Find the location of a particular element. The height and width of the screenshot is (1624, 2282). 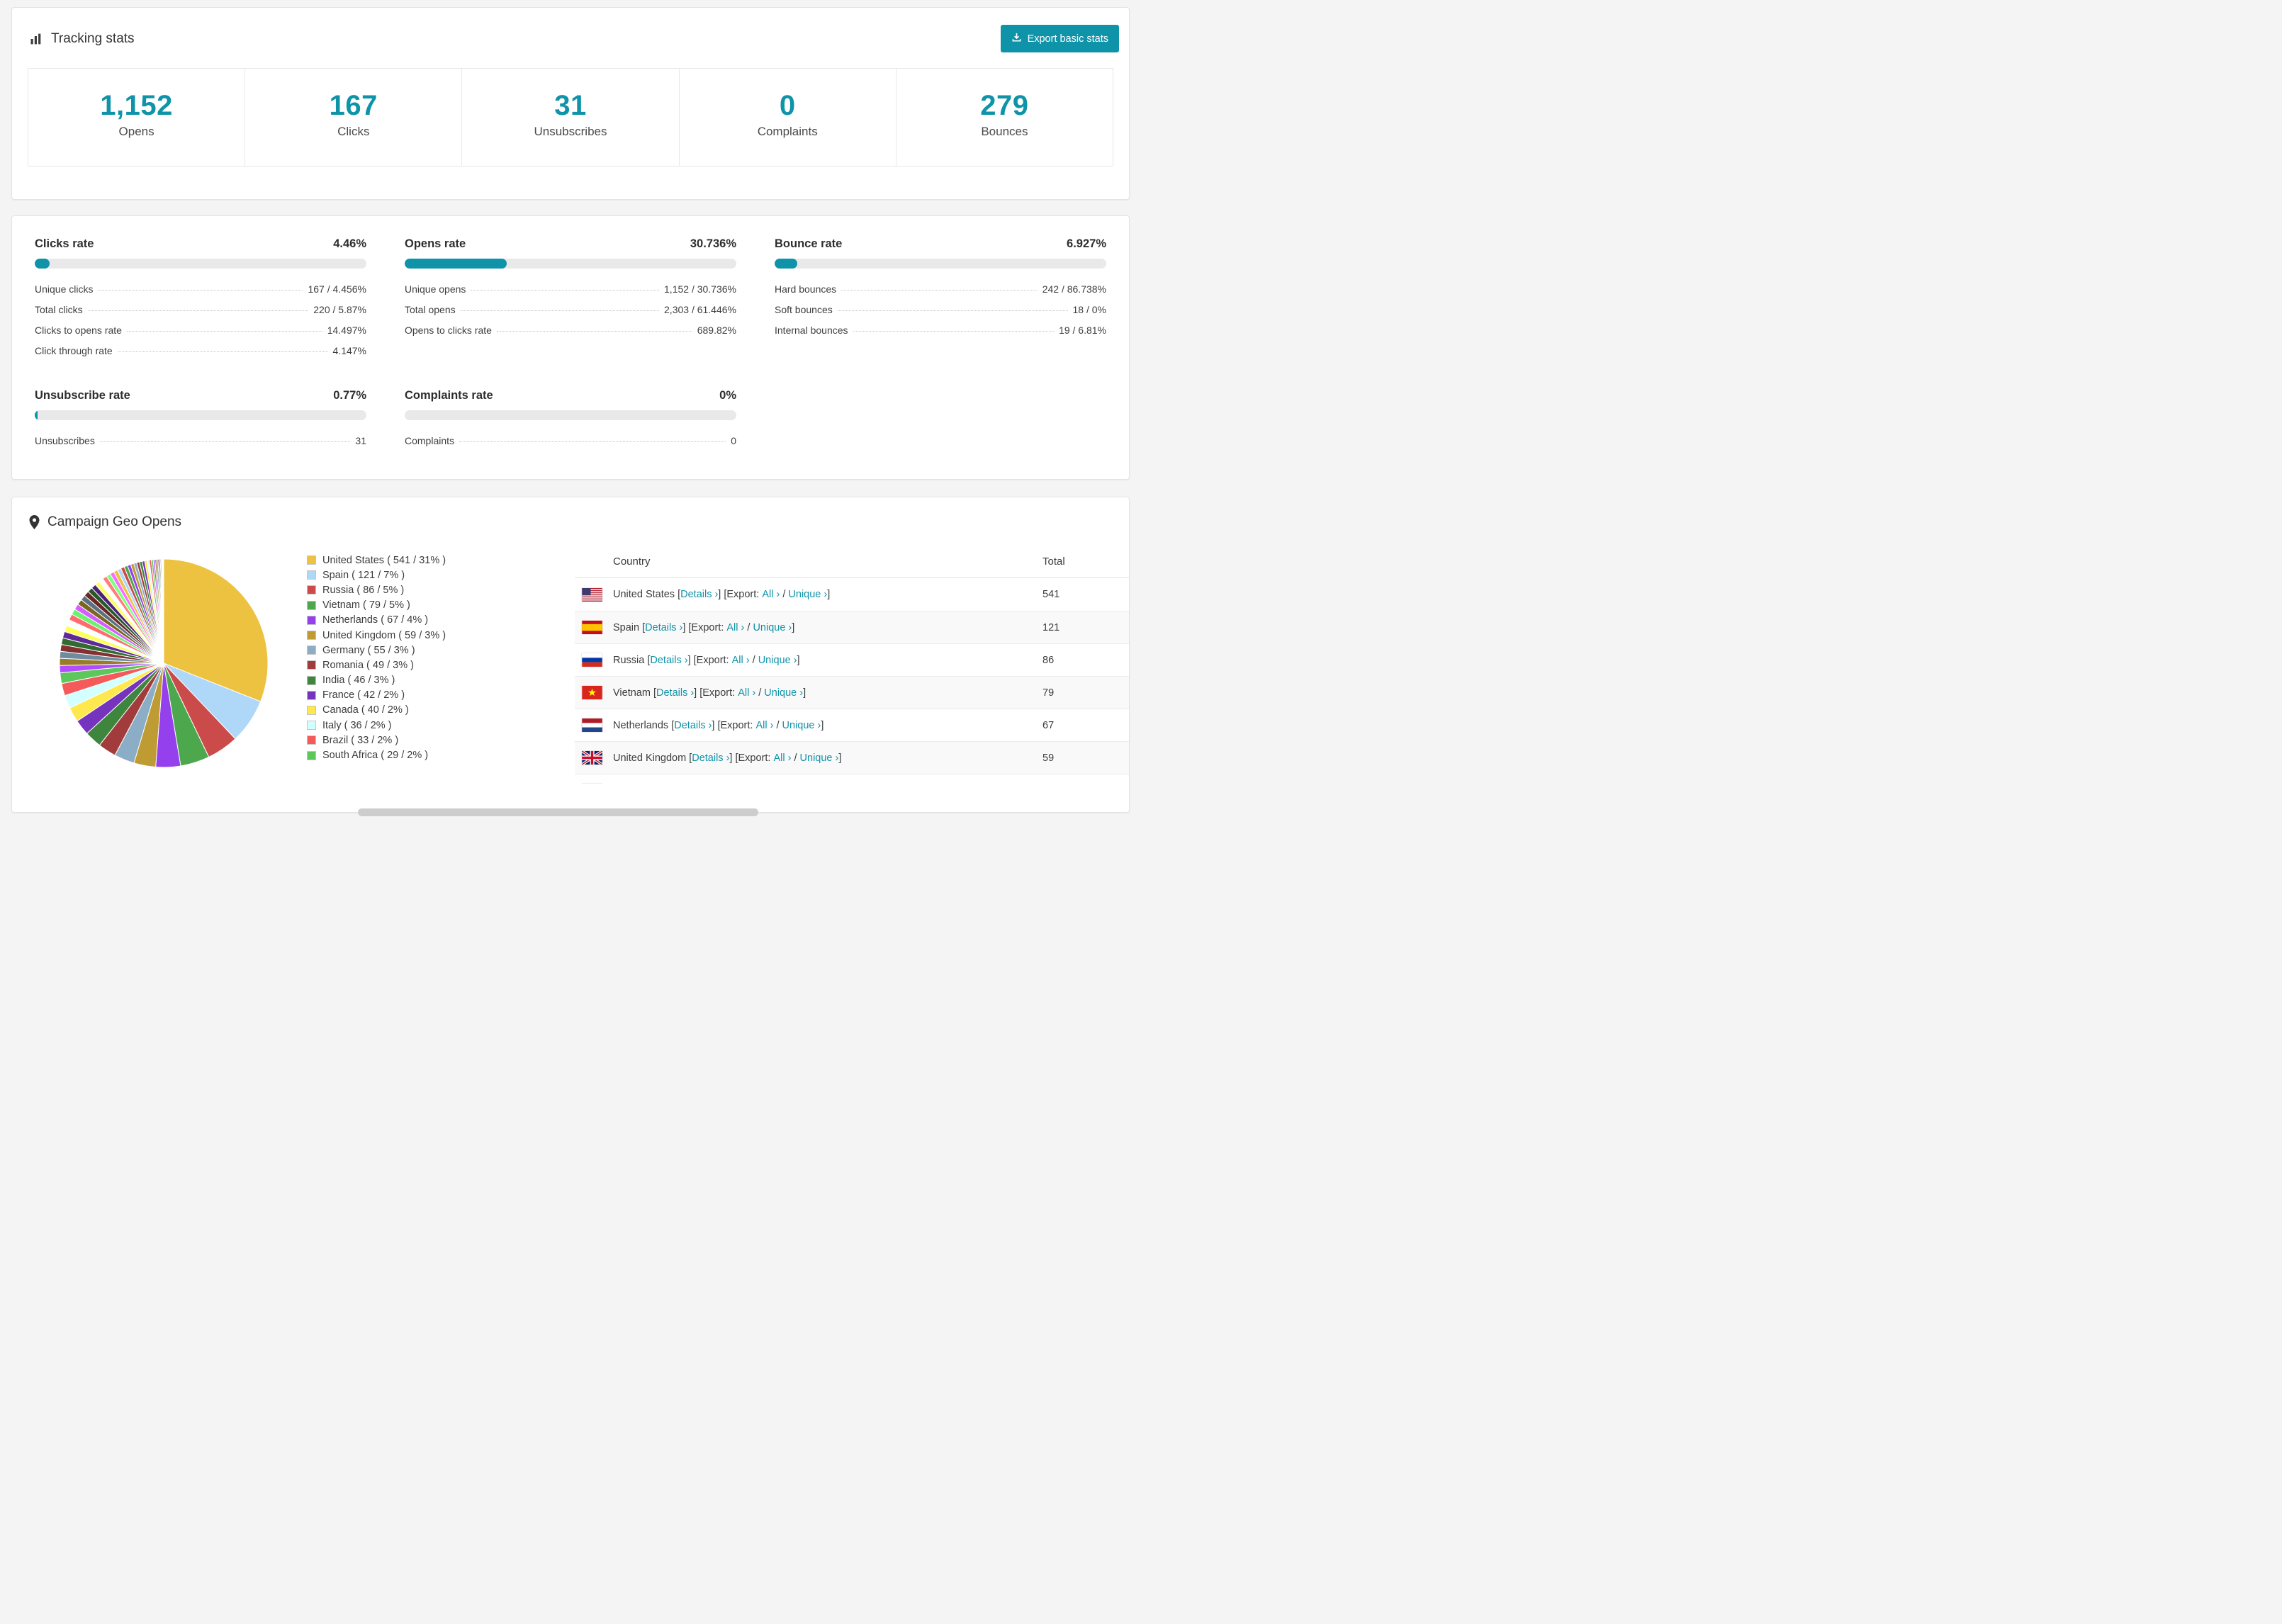

legend-item: Brazil ( 33 / 2% ) is located at coordinates (432, 741).